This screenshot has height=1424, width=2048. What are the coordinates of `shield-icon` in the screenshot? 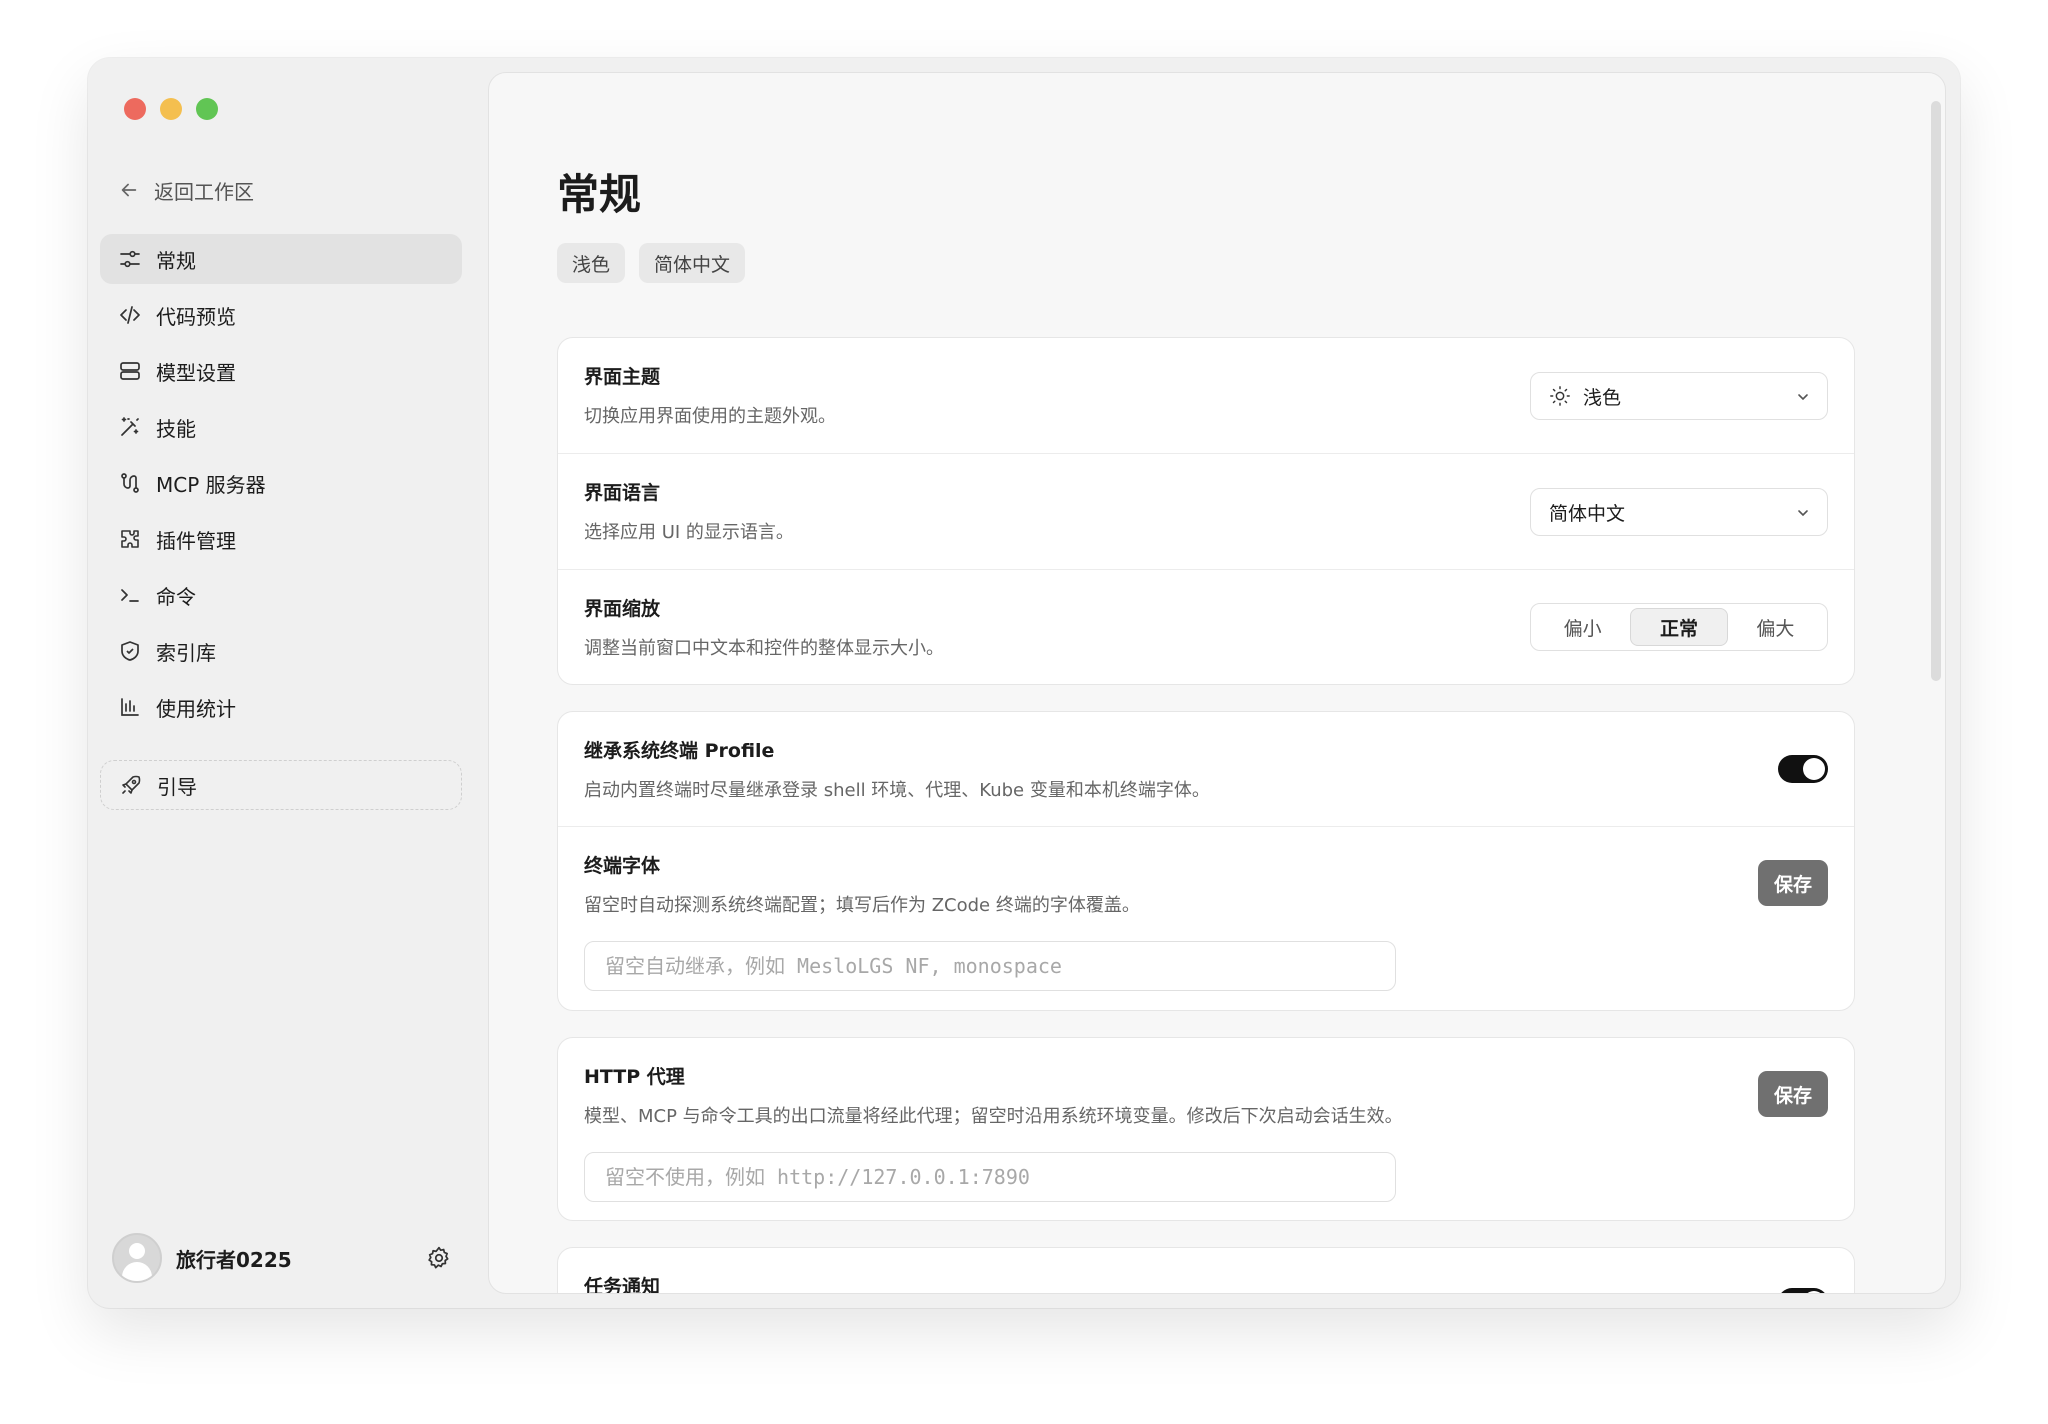 It's located at (130, 651).